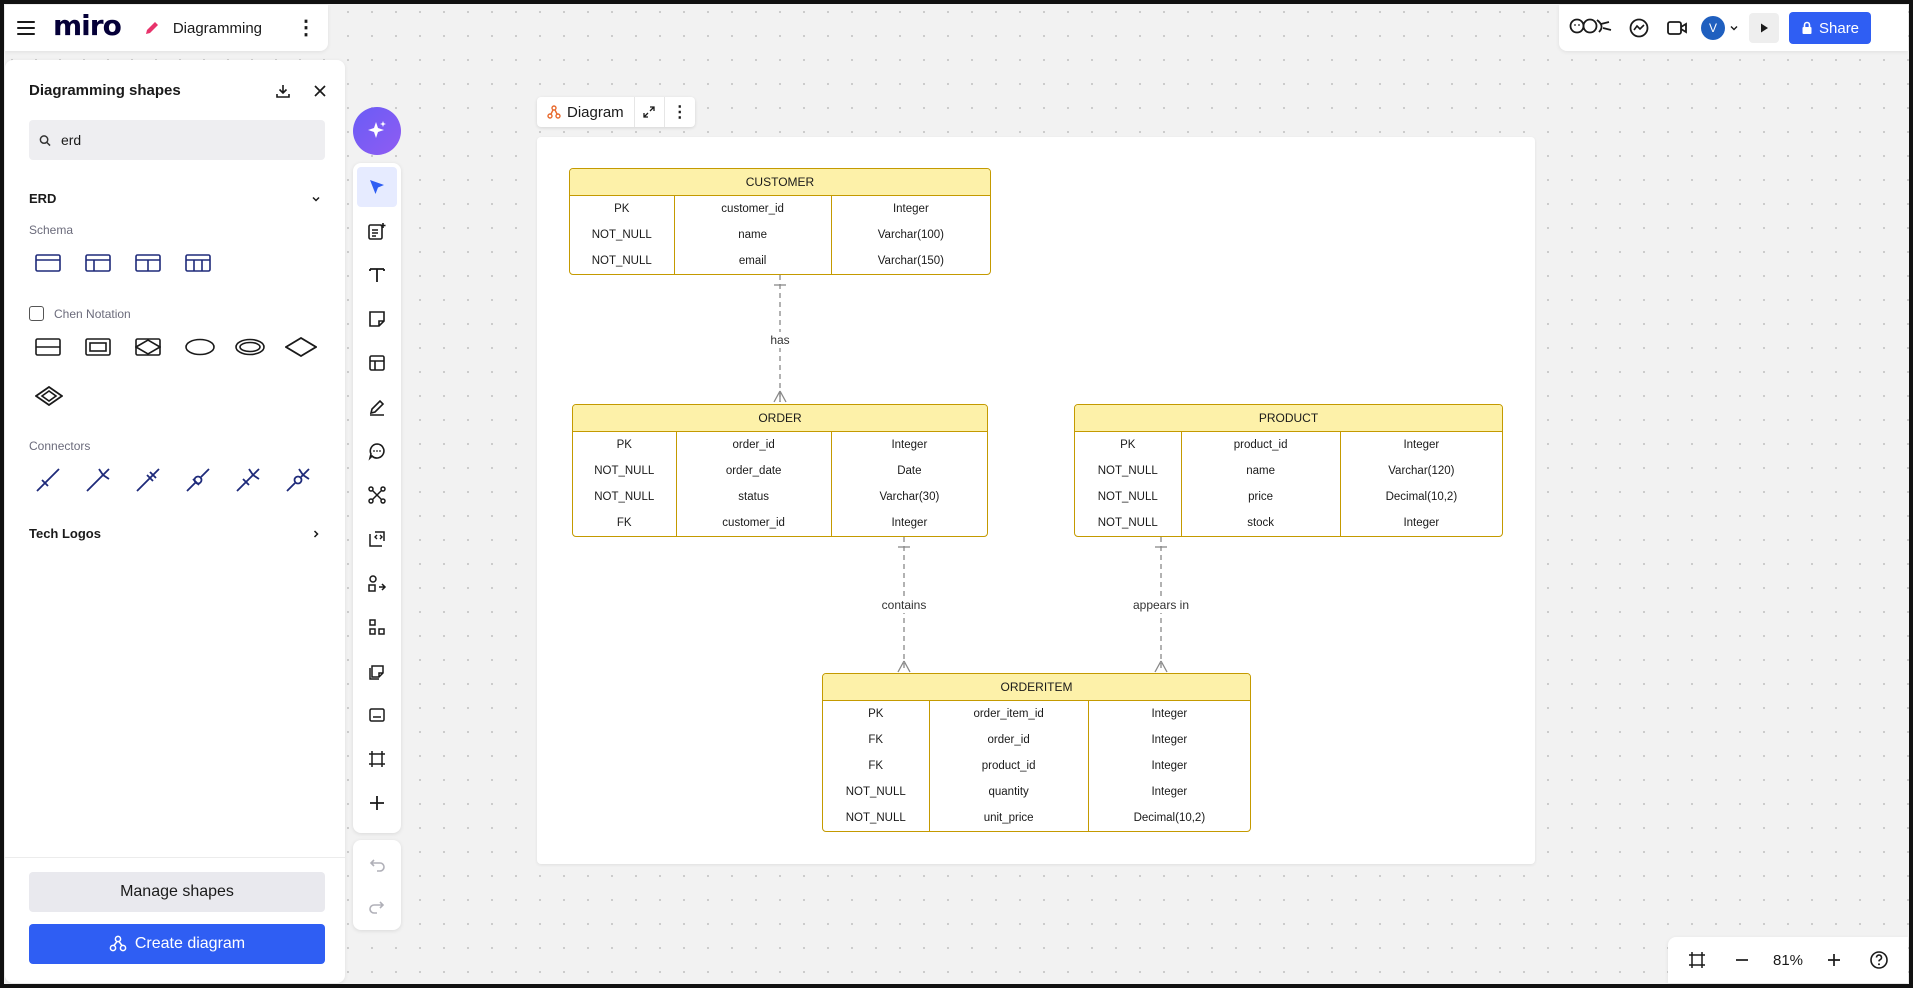  I want to click on share-button: Share, so click(1830, 28).